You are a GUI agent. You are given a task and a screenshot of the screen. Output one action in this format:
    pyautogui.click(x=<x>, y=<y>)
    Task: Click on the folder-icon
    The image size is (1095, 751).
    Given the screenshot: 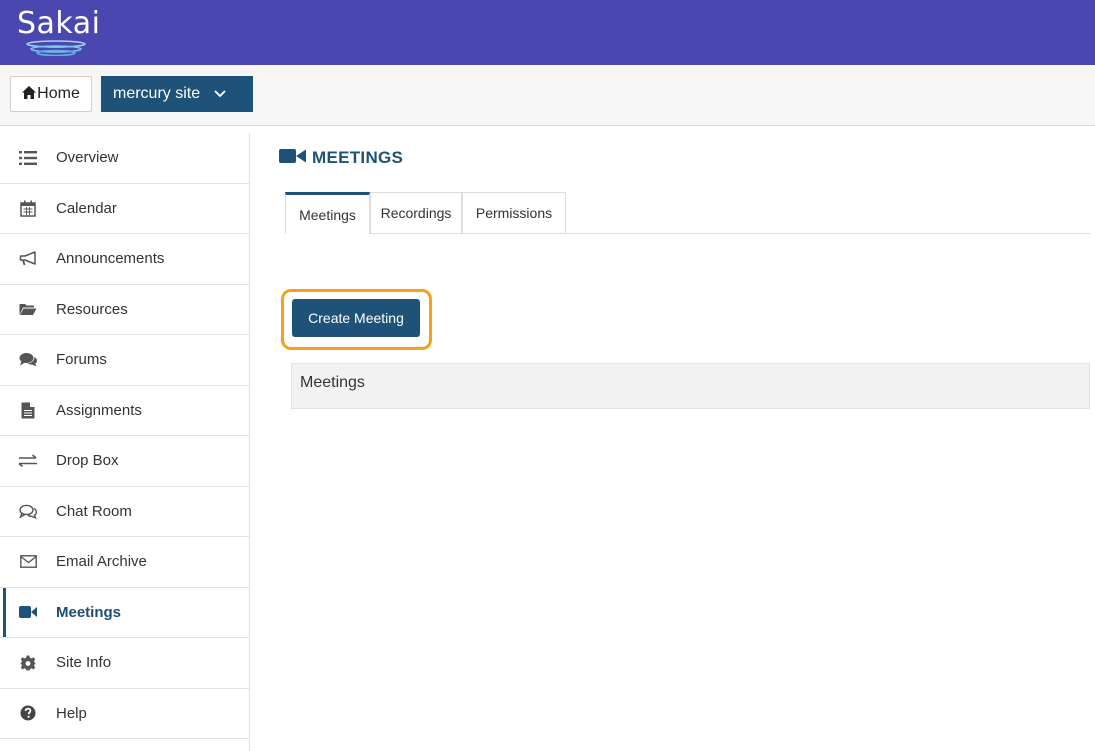 What is the action you would take?
    pyautogui.click(x=28, y=309)
    